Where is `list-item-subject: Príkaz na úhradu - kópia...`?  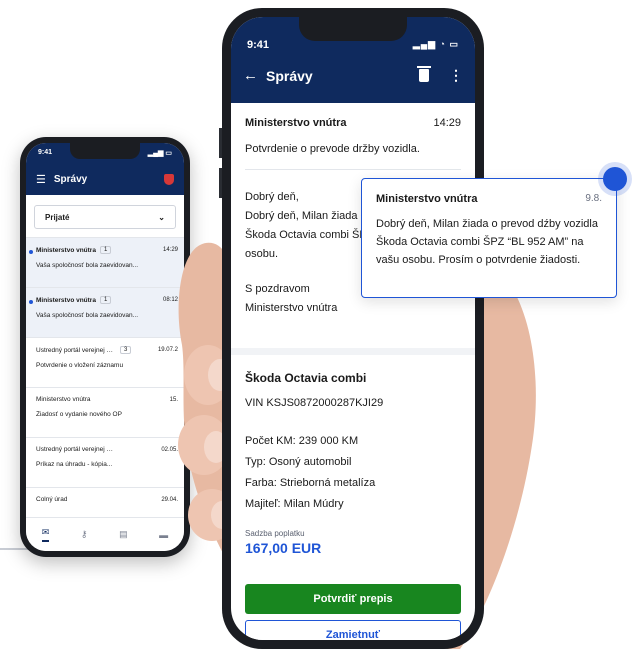 list-item-subject: Príkaz na úhradu - kópia... is located at coordinates (74, 464).